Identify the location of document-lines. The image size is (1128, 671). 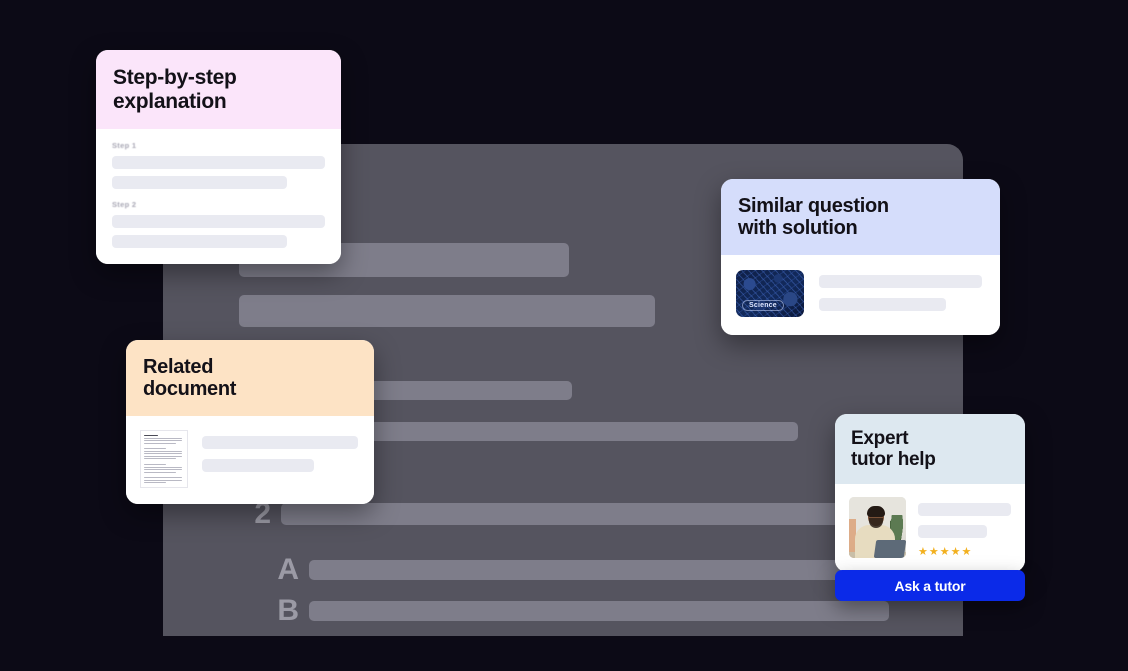
(280, 451).